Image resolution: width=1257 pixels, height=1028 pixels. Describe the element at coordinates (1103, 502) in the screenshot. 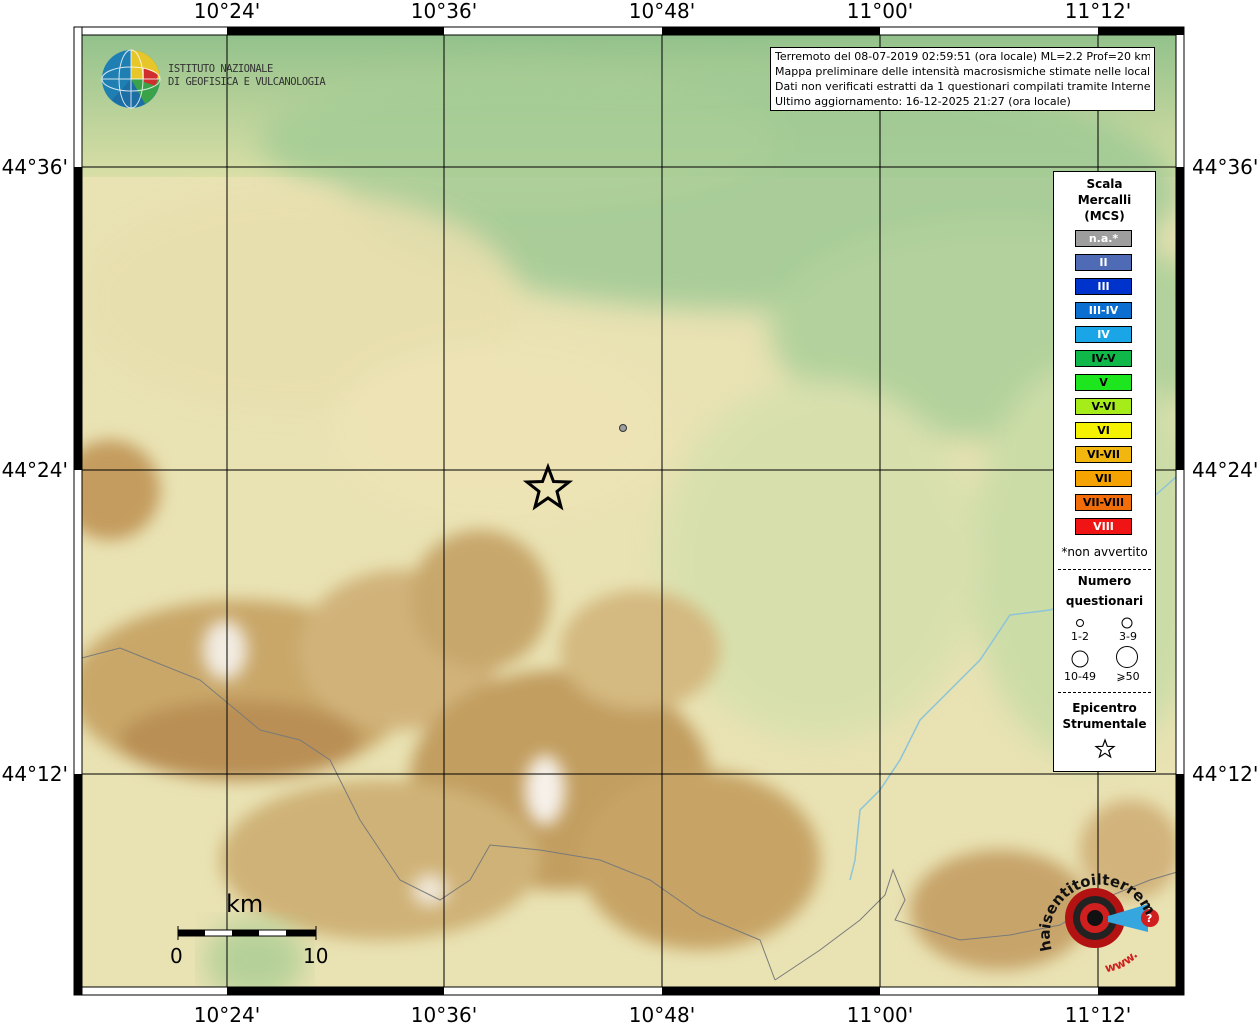

I see `legend-swatch: VII-VIII` at that location.